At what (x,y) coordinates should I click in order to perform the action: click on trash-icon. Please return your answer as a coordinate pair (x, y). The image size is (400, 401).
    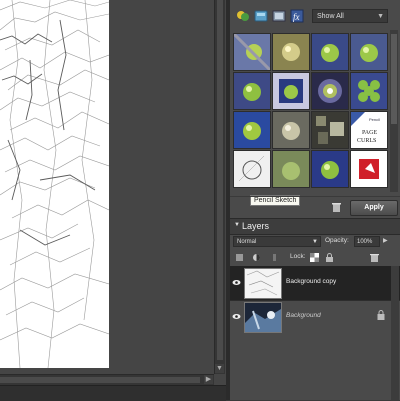
    Looking at the image, I should click on (336, 207).